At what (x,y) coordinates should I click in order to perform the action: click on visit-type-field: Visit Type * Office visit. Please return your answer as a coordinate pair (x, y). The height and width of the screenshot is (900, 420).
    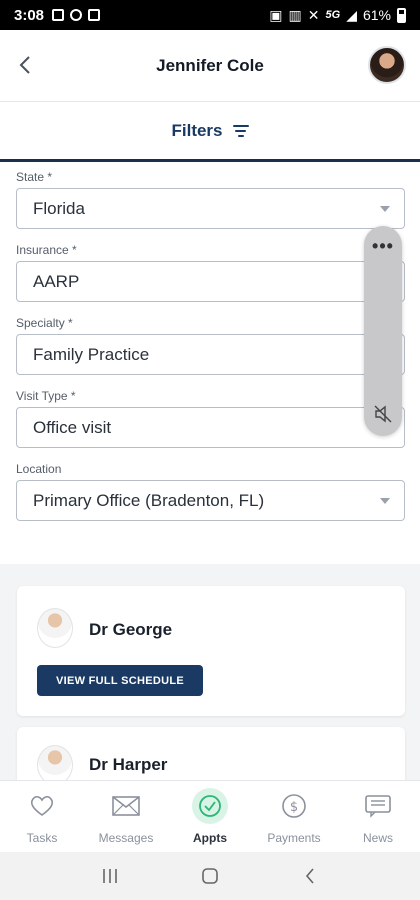
    Looking at the image, I should click on (210, 418).